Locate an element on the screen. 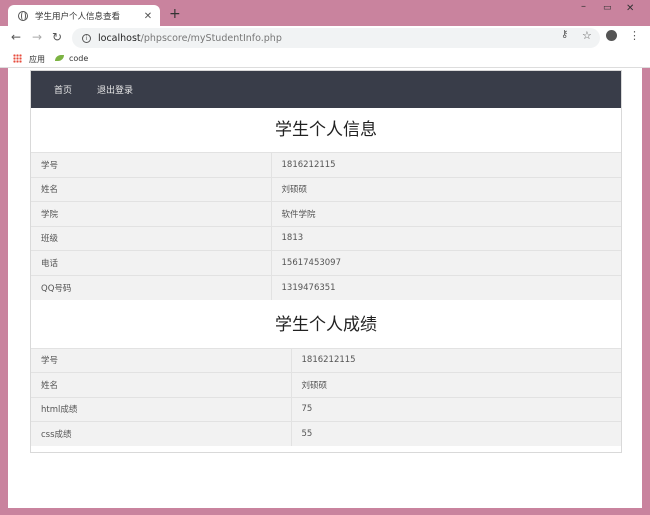 Image resolution: width=650 pixels, height=515 pixels. bookmarks-bar: 应用 code is located at coordinates (325, 59).